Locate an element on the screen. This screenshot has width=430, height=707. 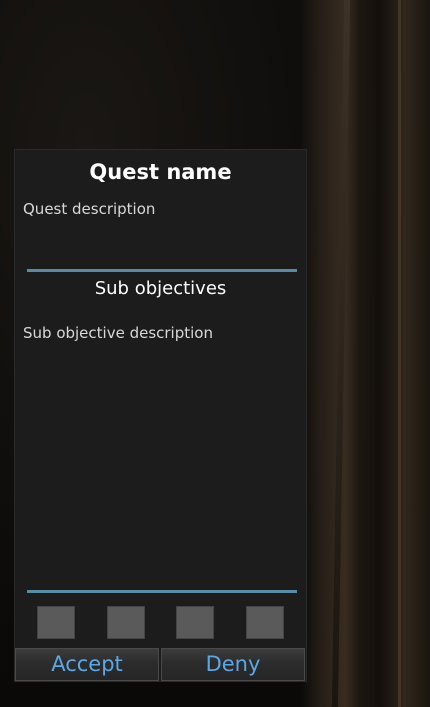
quest-description: Quest description is located at coordinates (89, 209).